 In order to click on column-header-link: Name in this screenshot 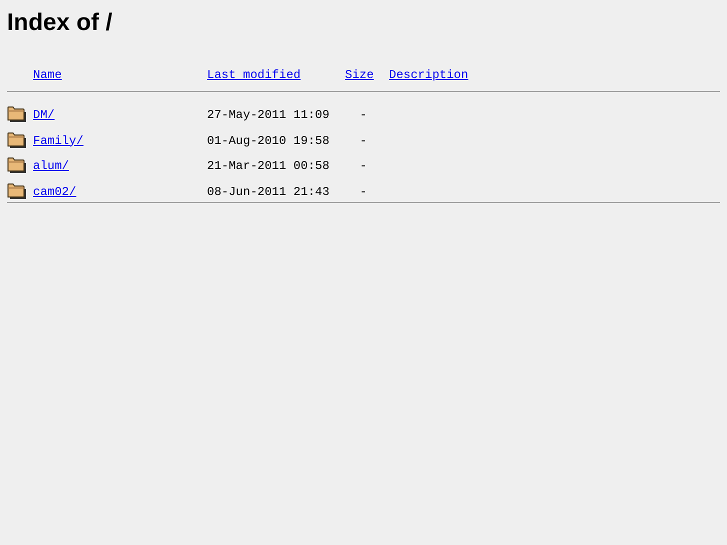, I will do `click(47, 75)`.